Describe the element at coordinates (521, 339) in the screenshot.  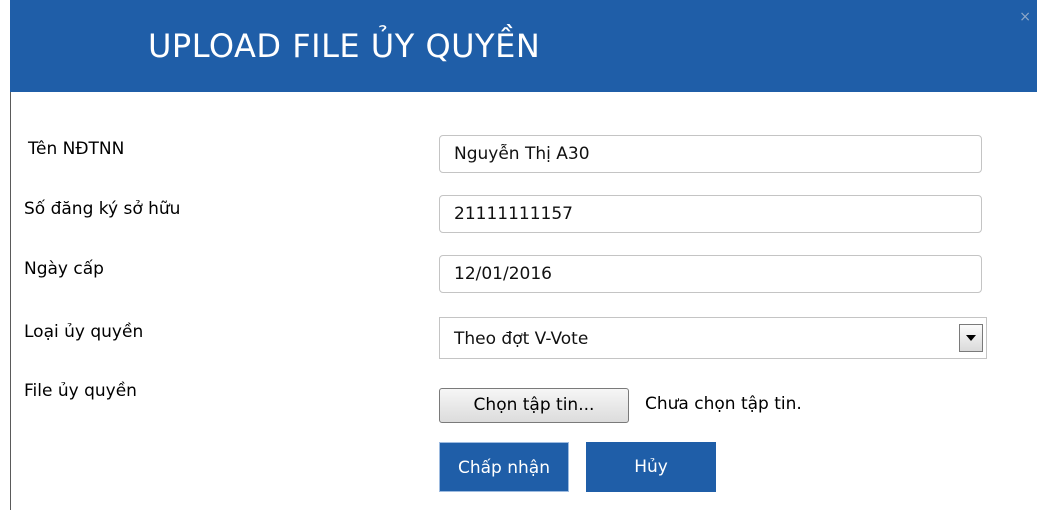
I see `authorization-type-value: Theo đợt V-Vote` at that location.